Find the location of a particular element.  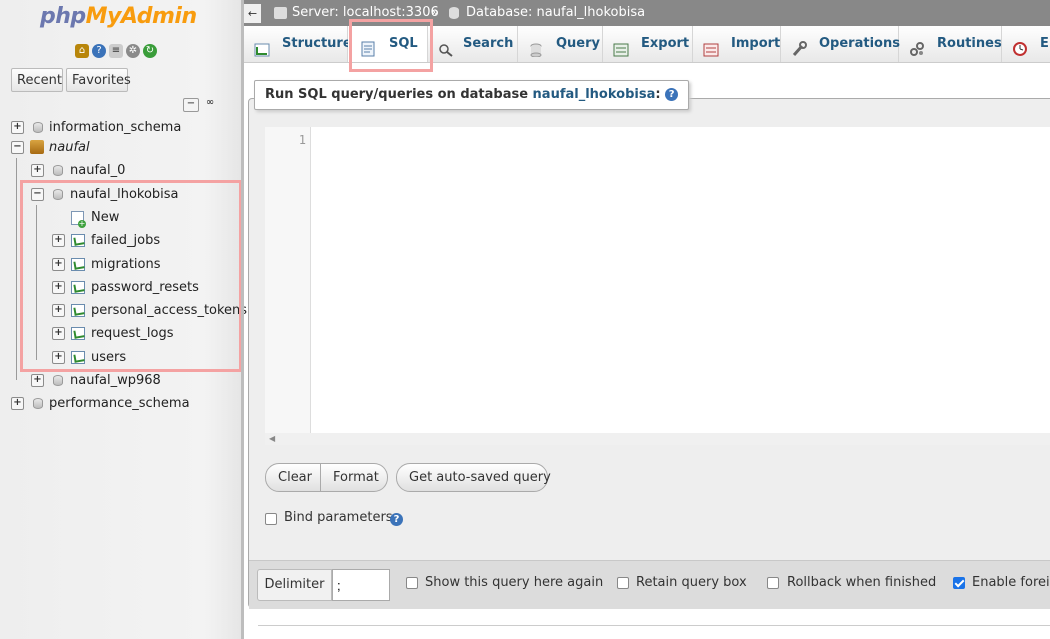

get-auto-saved-query-button: Get auto-saved query is located at coordinates (473, 477).